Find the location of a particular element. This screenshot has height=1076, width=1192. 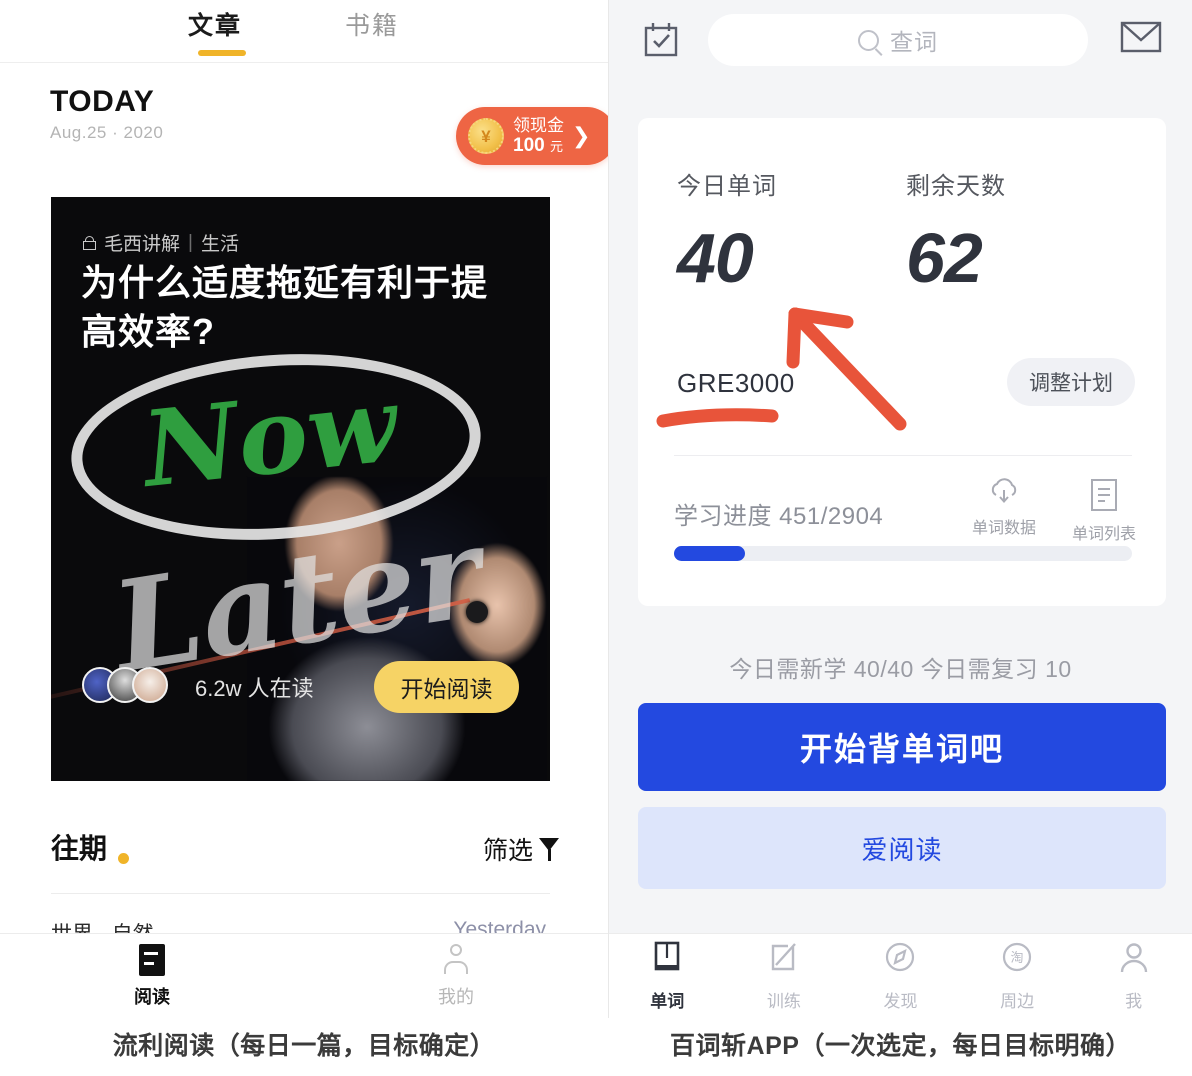

start-reading-button: 开始阅读 is located at coordinates (446, 687).